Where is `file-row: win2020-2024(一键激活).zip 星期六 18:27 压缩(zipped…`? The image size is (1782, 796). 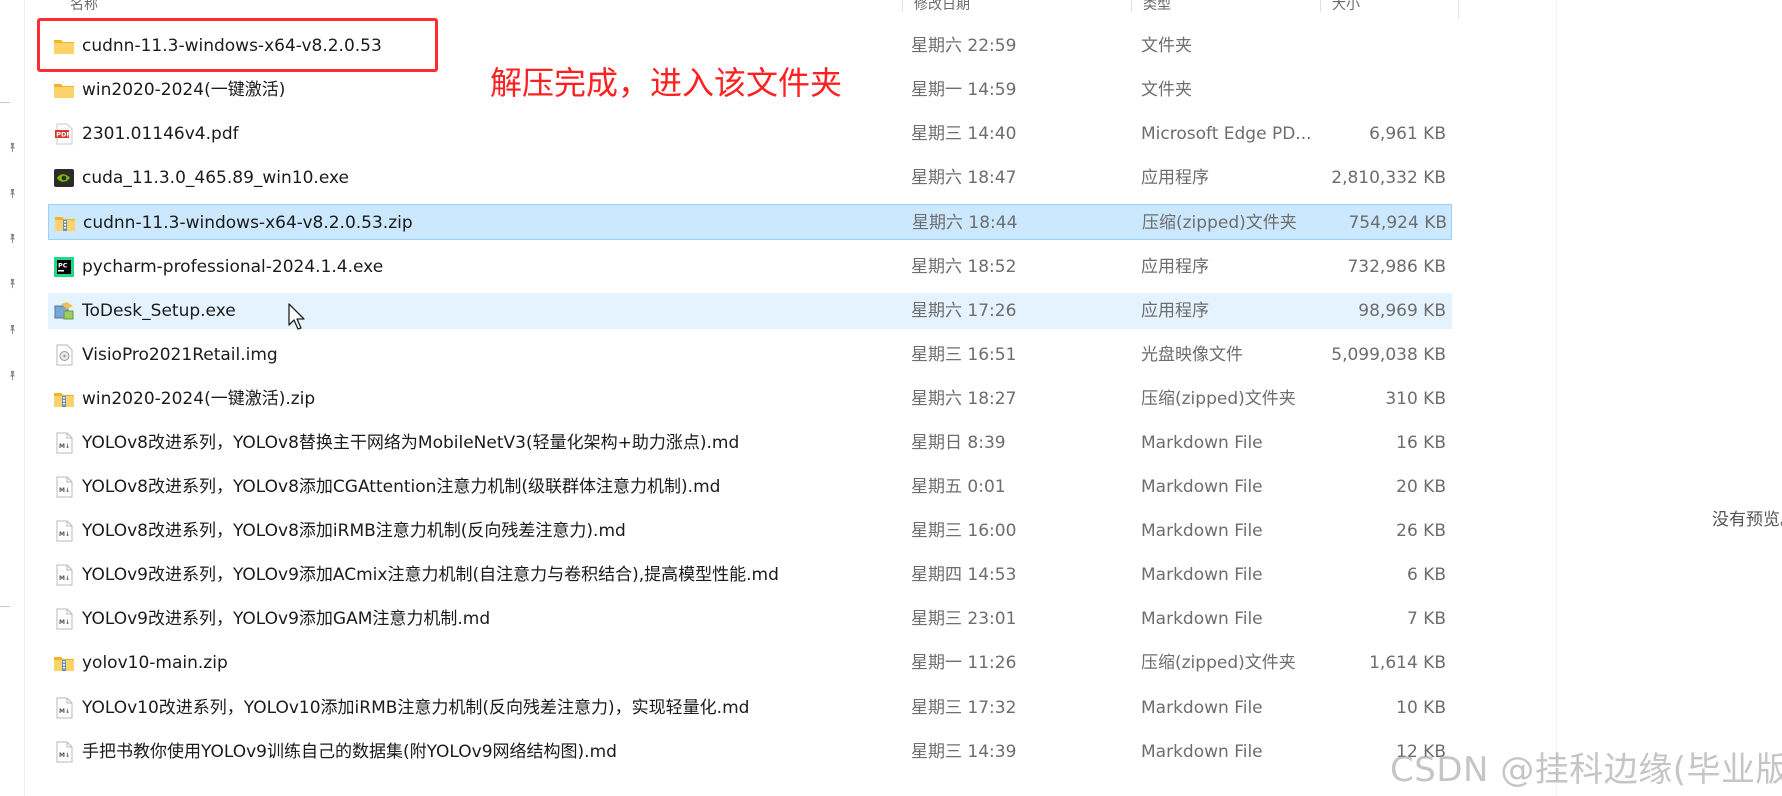
file-row: win2020-2024(一键激活).zip 星期六 18:27 压缩(zipped… is located at coordinates (750, 399).